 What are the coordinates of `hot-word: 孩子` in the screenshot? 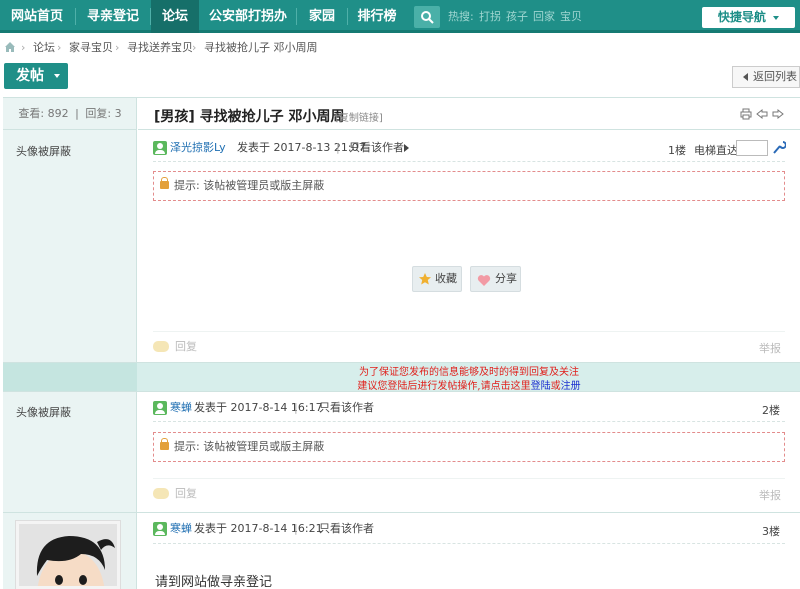 It's located at (517, 16).